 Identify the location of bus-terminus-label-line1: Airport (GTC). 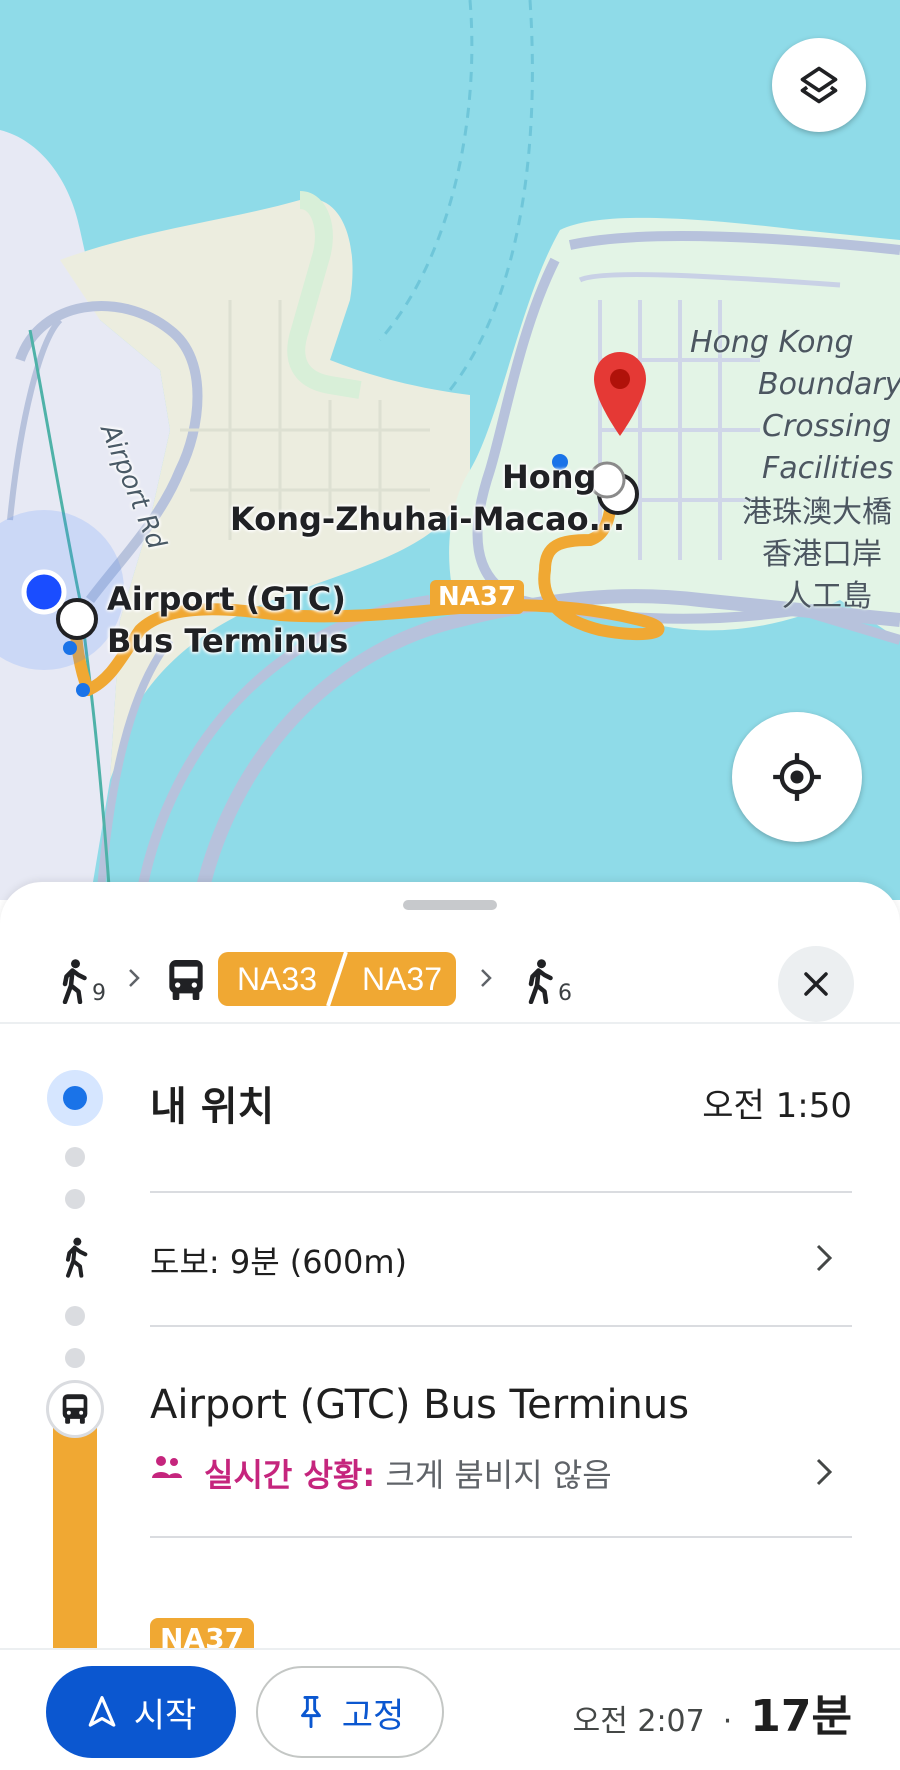
(226, 599).